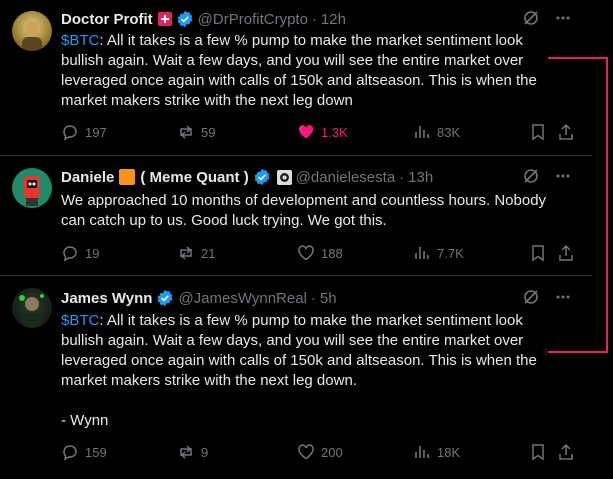  Describe the element at coordinates (284, 177) in the screenshot. I see `affiliate-badge-icon` at that location.